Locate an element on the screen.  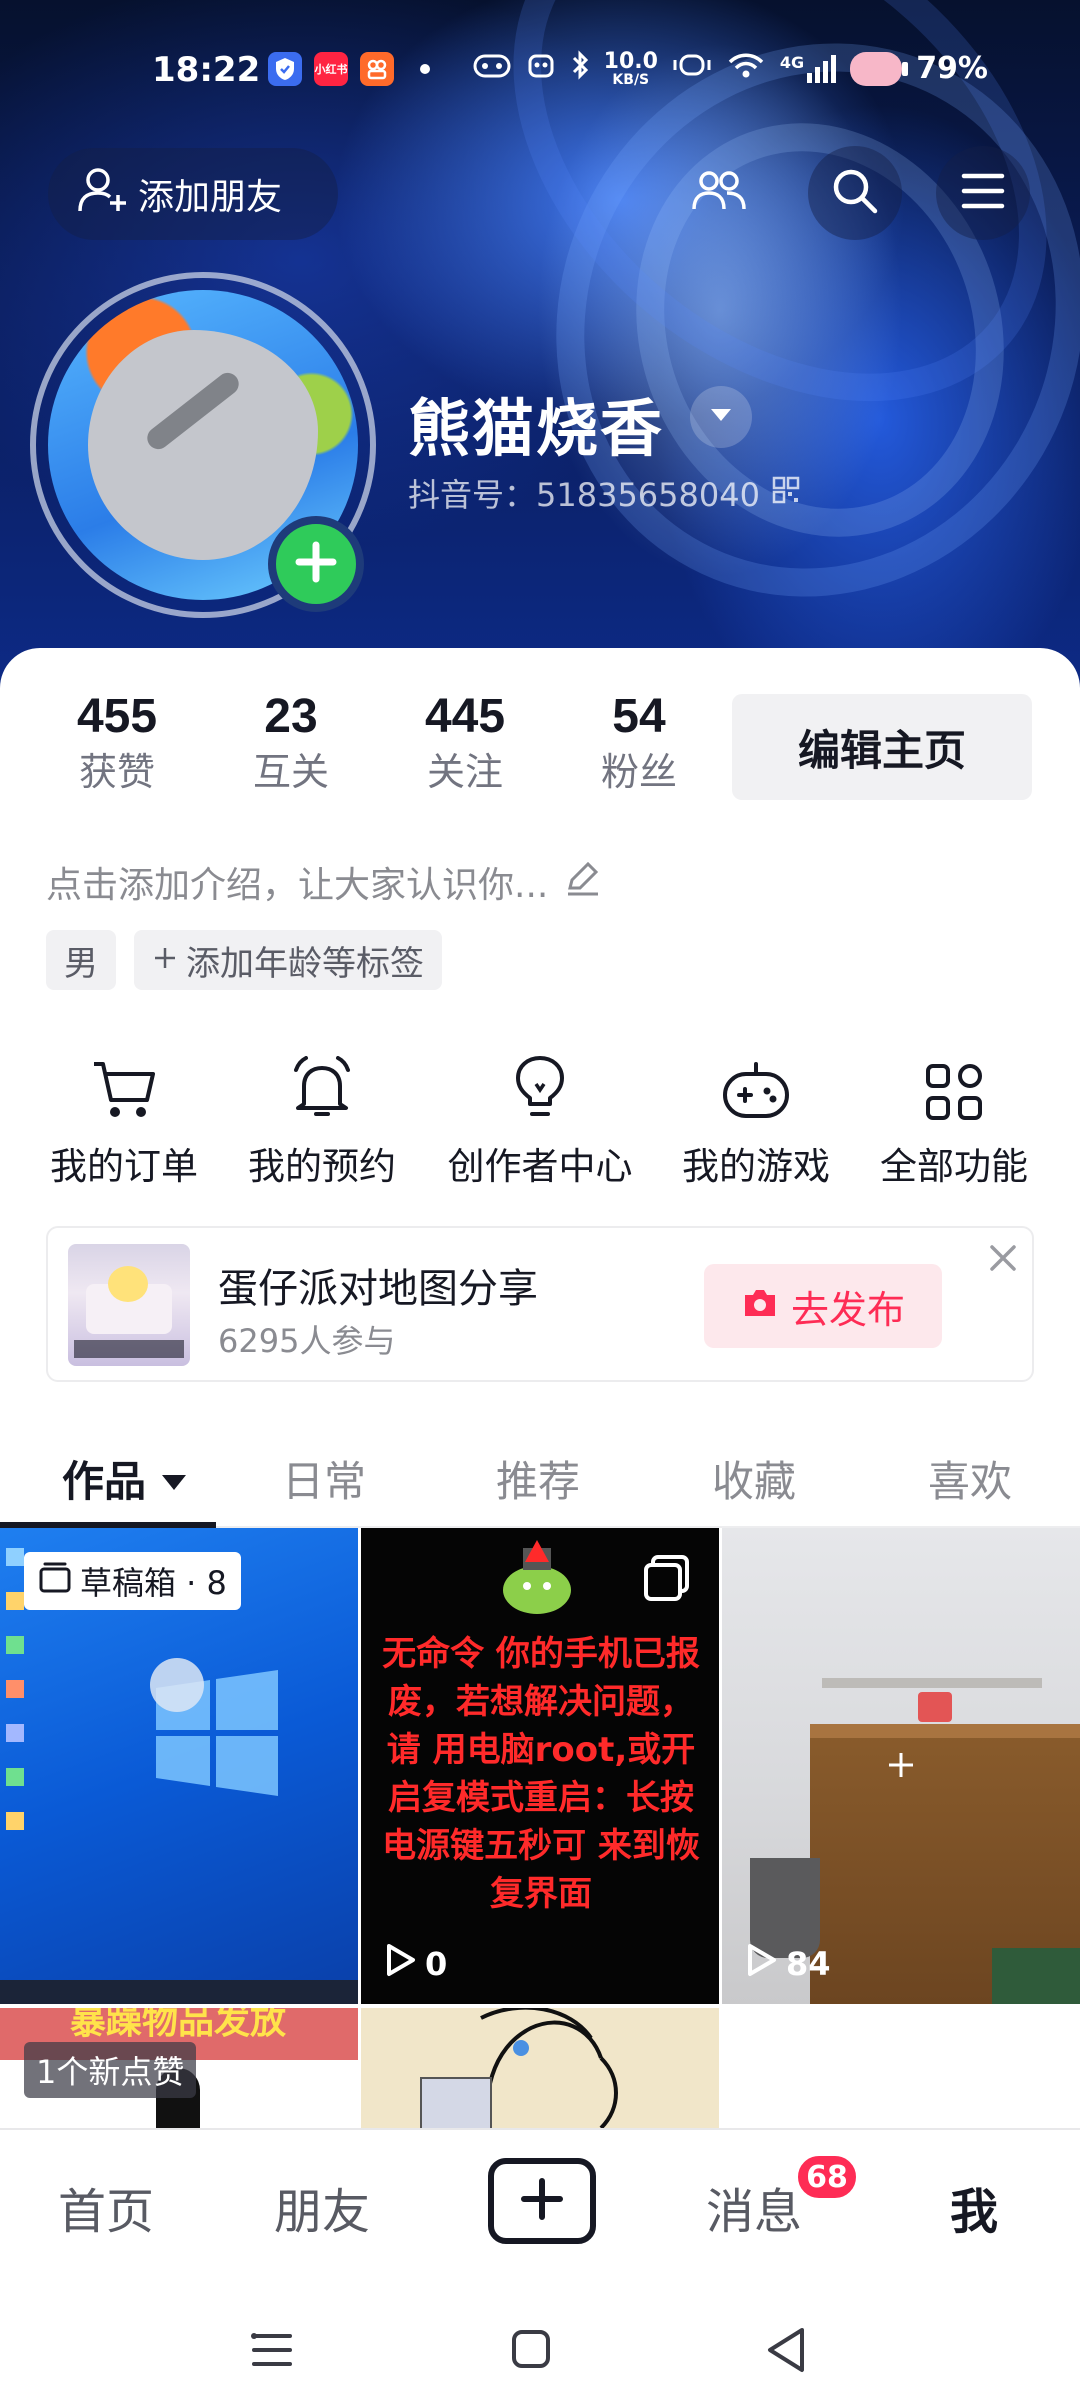
battery-percent: 79% is located at coordinates (952, 68).